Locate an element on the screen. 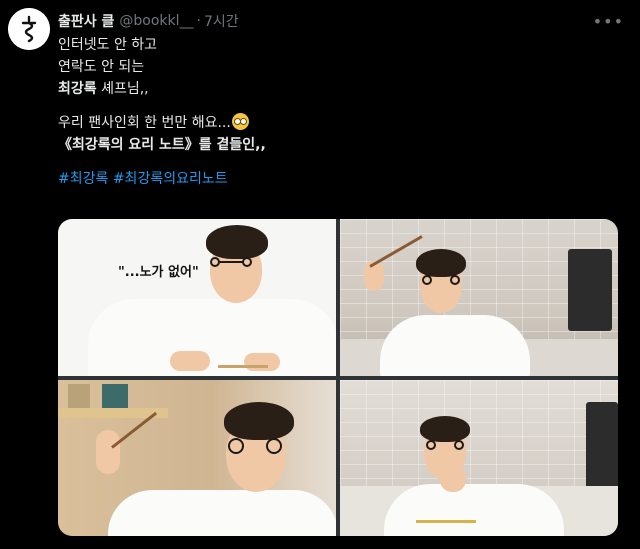  hashtag-list: #최강록 #최강록의요리노트 is located at coordinates (338, 179).